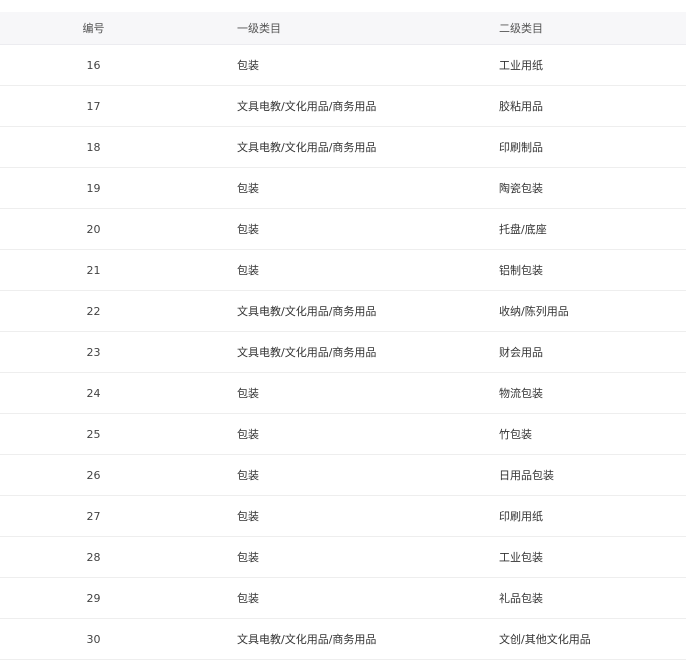  Describe the element at coordinates (93, 106) in the screenshot. I see `cell-id: 17` at that location.